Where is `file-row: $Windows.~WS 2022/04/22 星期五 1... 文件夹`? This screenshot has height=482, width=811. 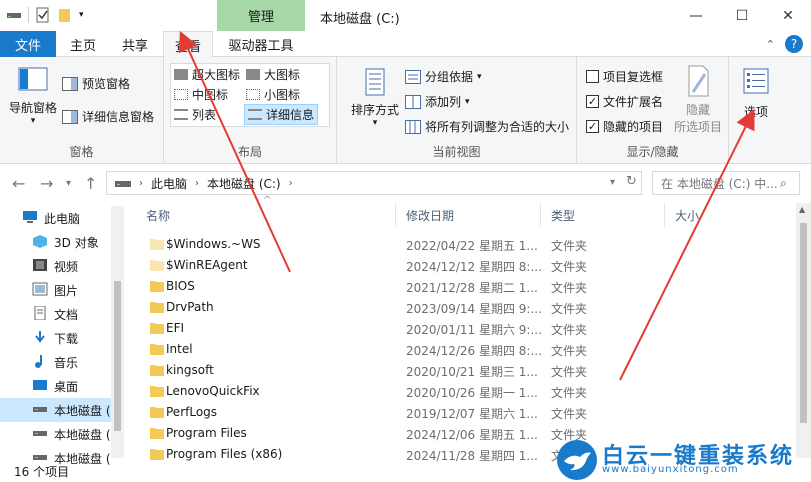
file-row: $Windows.~WS 2022/04/22 星期五 1... 文件夹 is located at coordinates (466, 244).